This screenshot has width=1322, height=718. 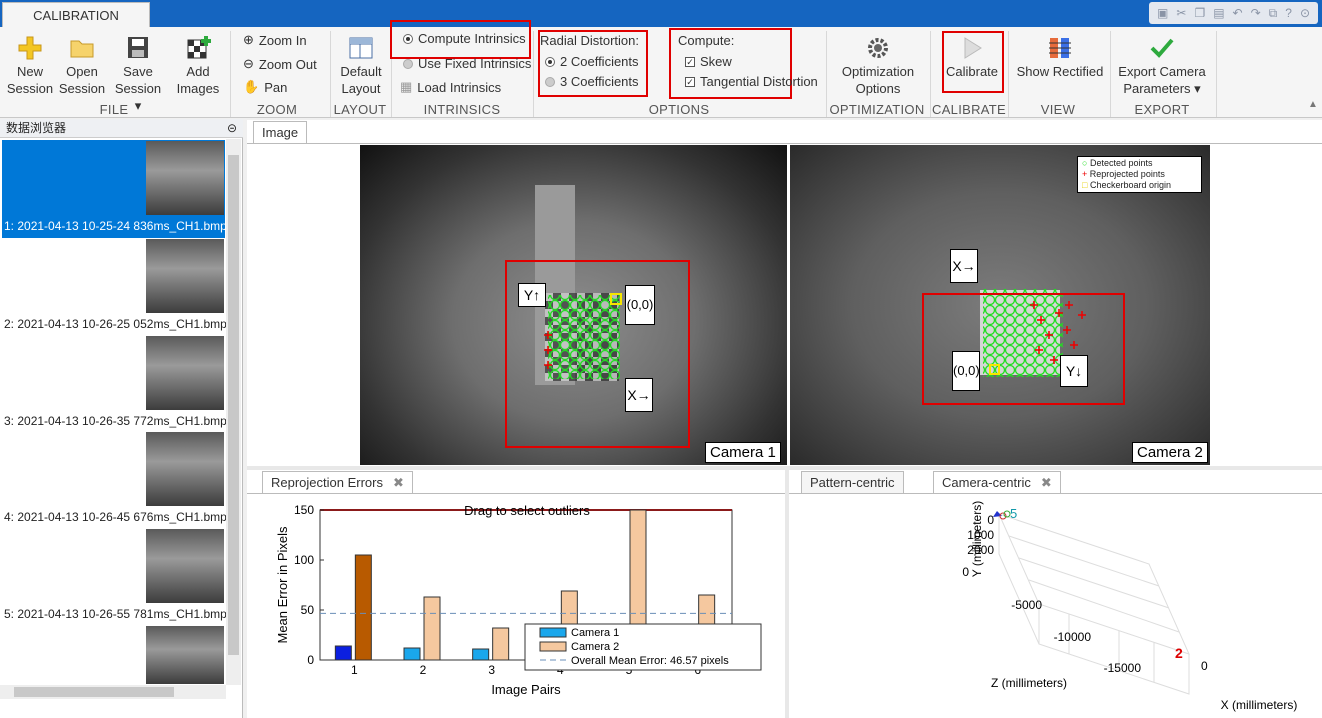 I want to click on y-tick-label: 150, so click(x=304, y=510).